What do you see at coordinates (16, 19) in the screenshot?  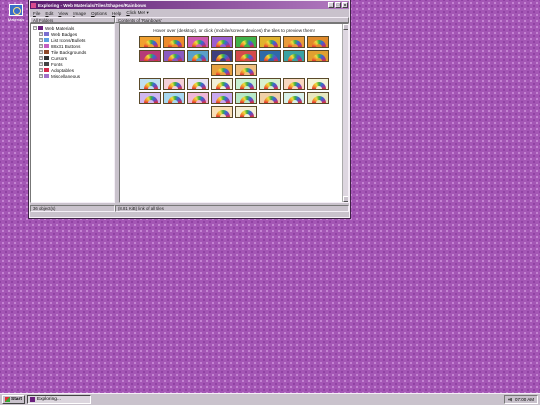 I see `desktop-icon-label: Materials` at bounding box center [16, 19].